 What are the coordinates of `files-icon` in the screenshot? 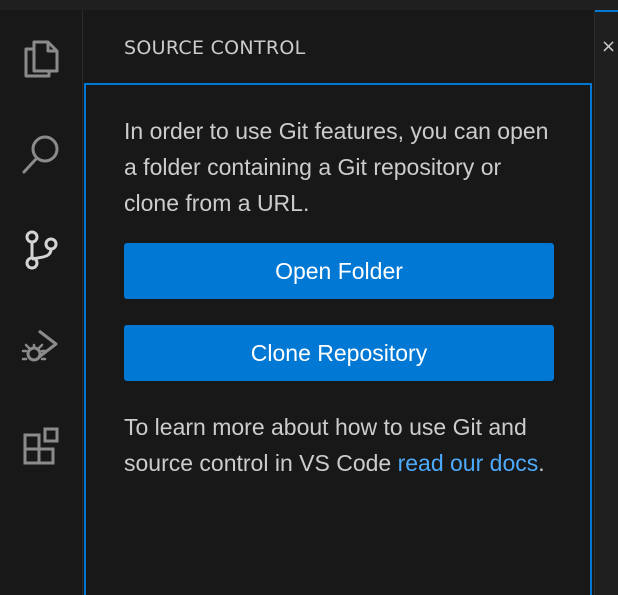 It's located at (41, 59).